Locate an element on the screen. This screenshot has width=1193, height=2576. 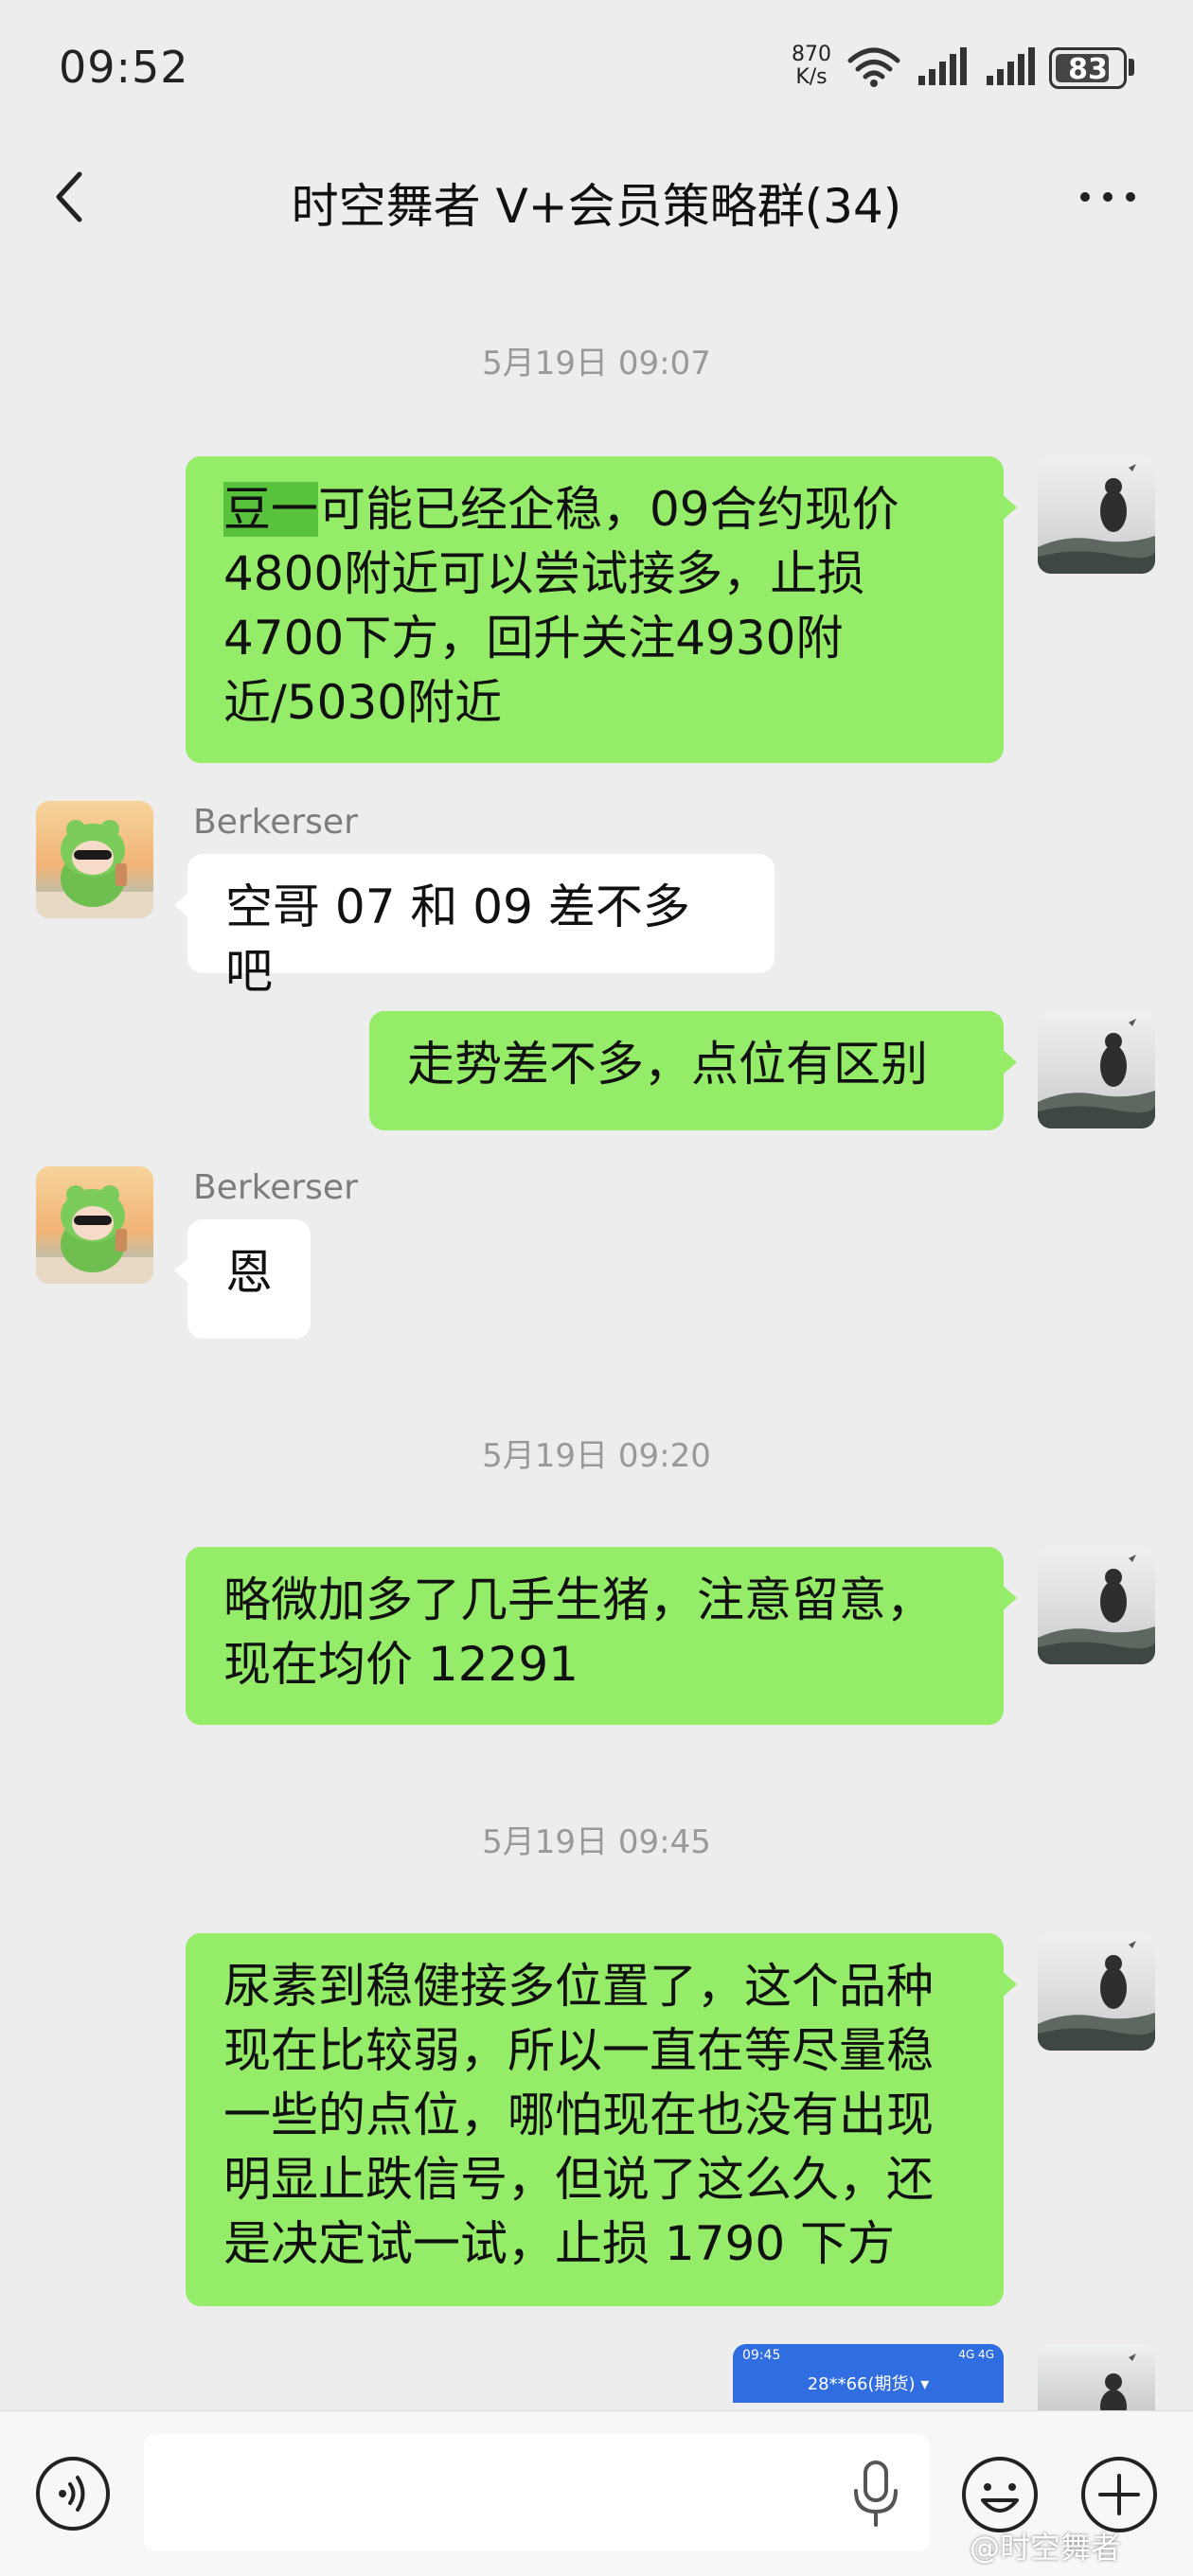
battery-icon: 83 is located at coordinates (1088, 68).